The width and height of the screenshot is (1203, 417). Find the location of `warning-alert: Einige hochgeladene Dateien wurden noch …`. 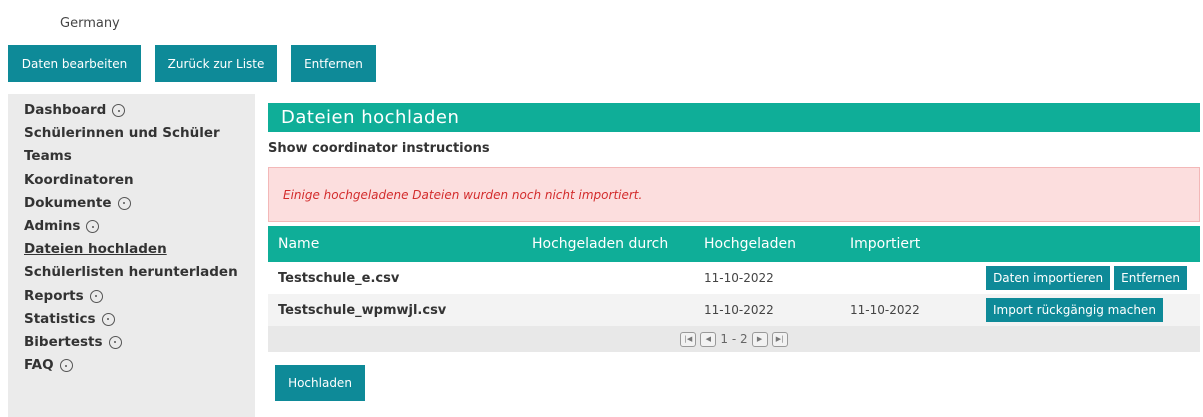

warning-alert: Einige hochgeladene Dateien wurden noch … is located at coordinates (734, 194).